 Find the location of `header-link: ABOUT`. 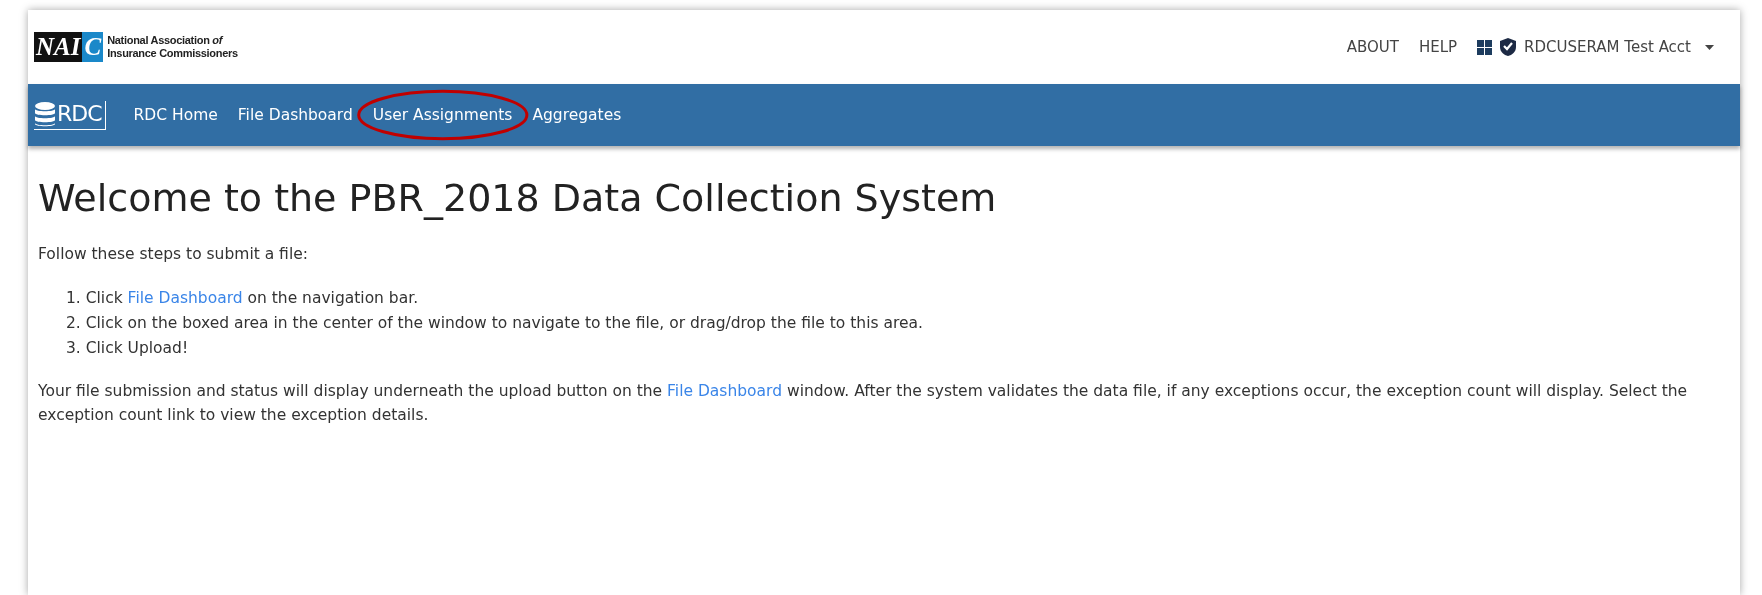

header-link: ABOUT is located at coordinates (1372, 47).